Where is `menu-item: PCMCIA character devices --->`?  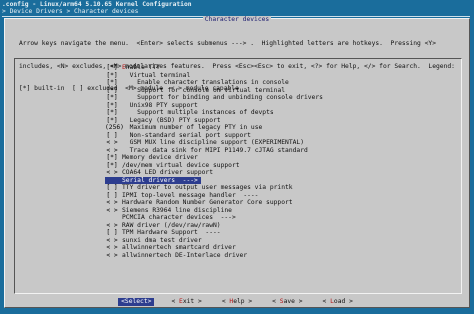 menu-item: PCMCIA character devices ---> is located at coordinates (275, 218).